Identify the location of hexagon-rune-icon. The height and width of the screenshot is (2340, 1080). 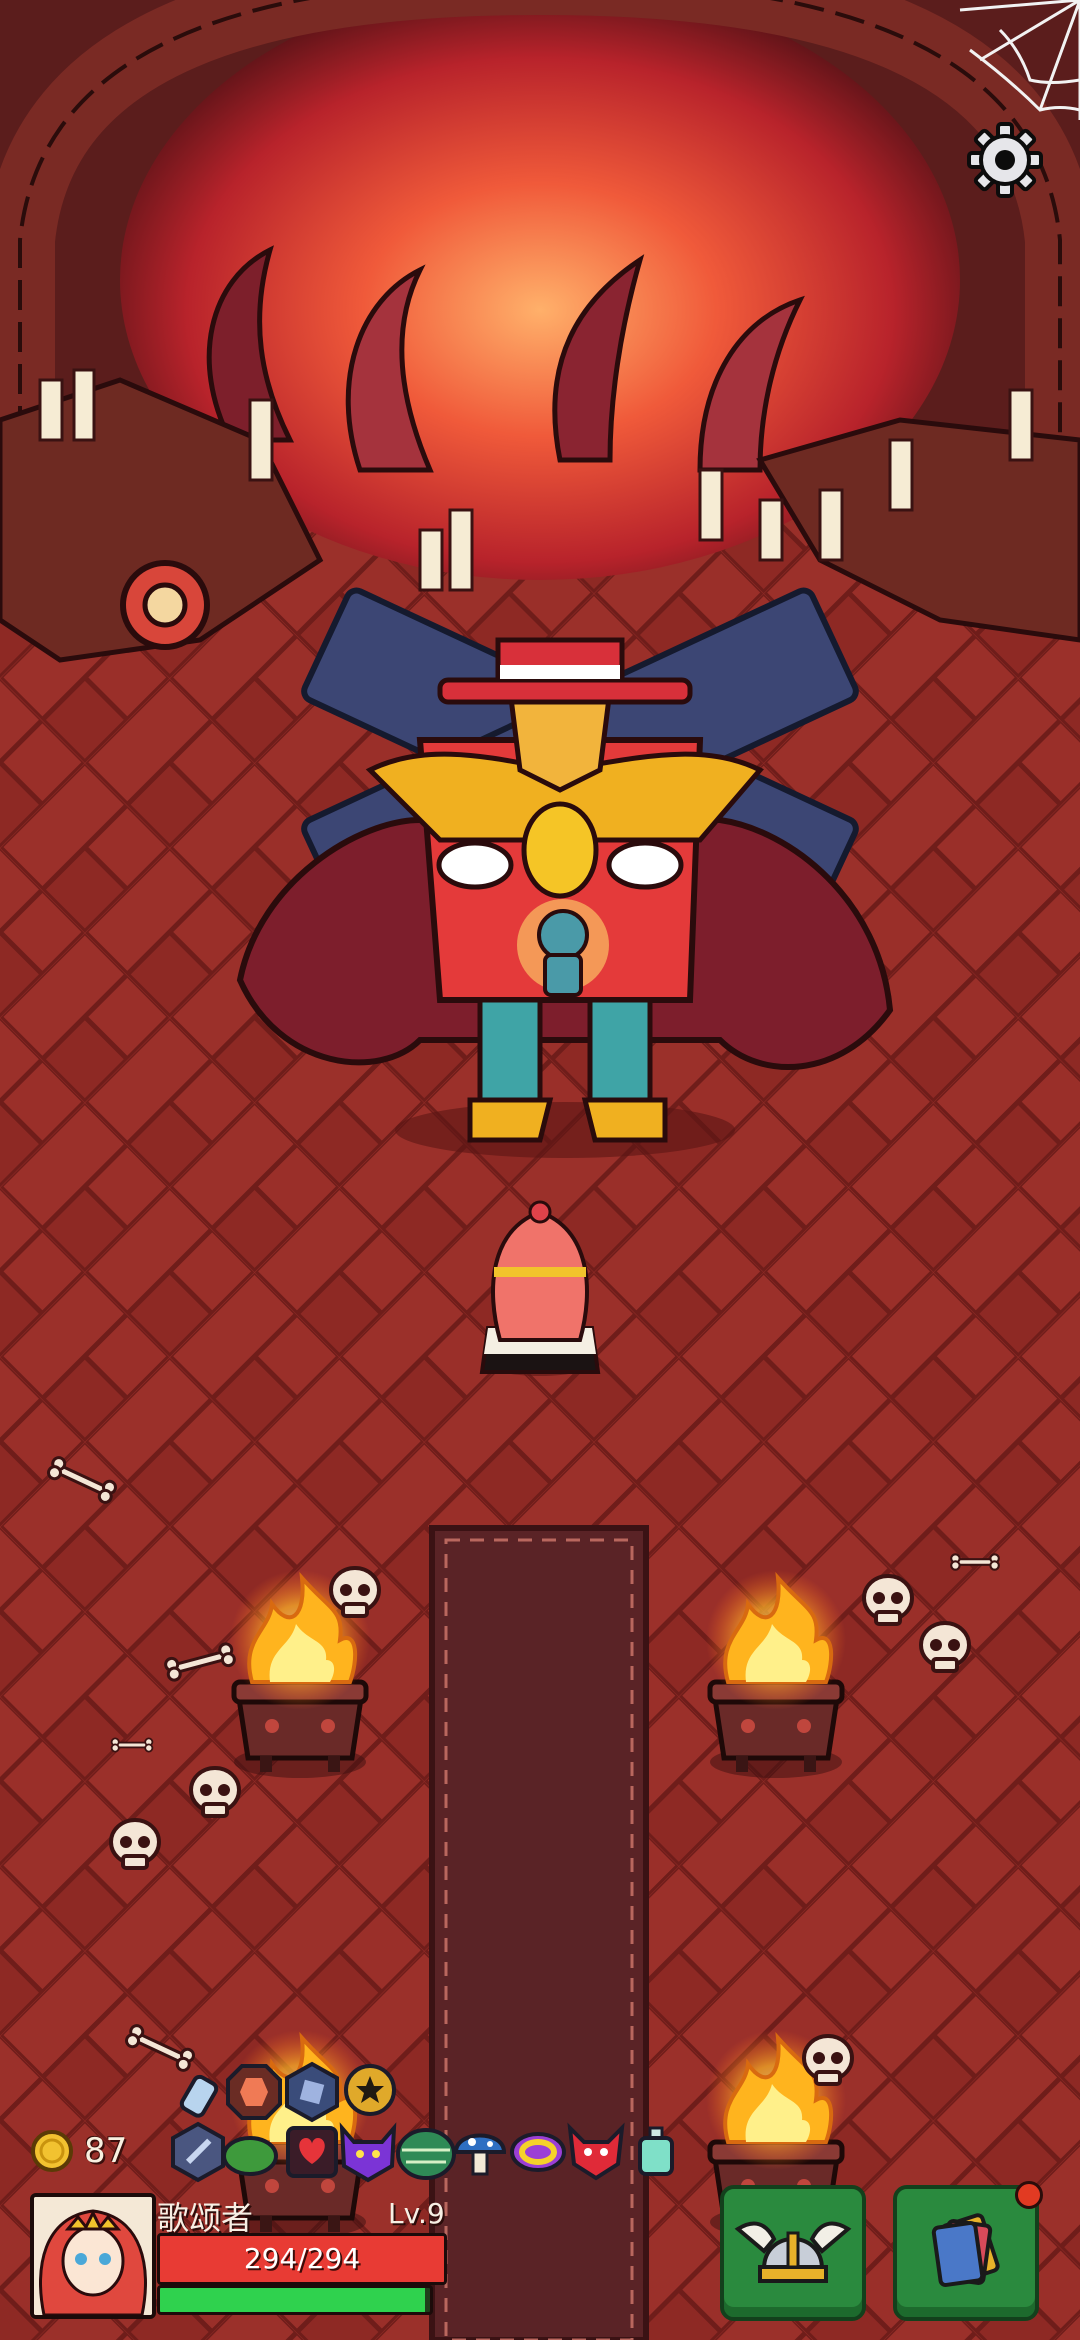
(312, 2092).